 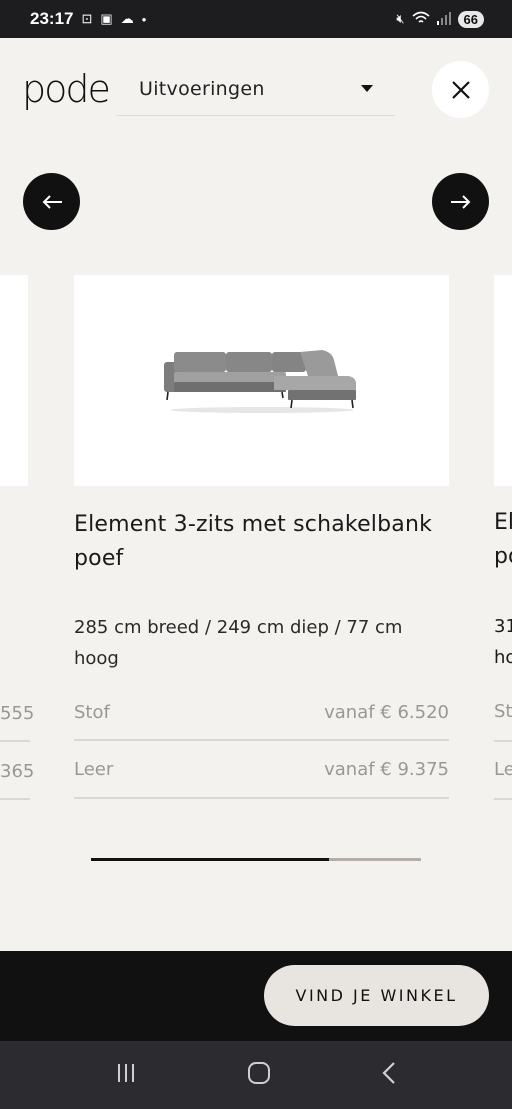 I want to click on next-card-image, so click(x=503, y=380).